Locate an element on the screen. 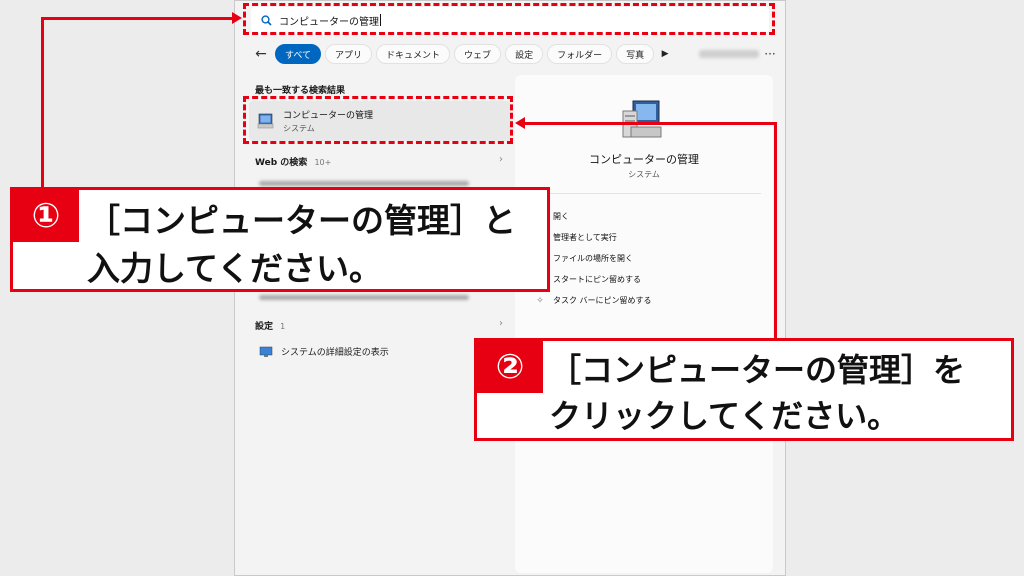 Image resolution: width=1024 pixels, height=576 pixels. web-search-count: 10+ is located at coordinates (323, 162).